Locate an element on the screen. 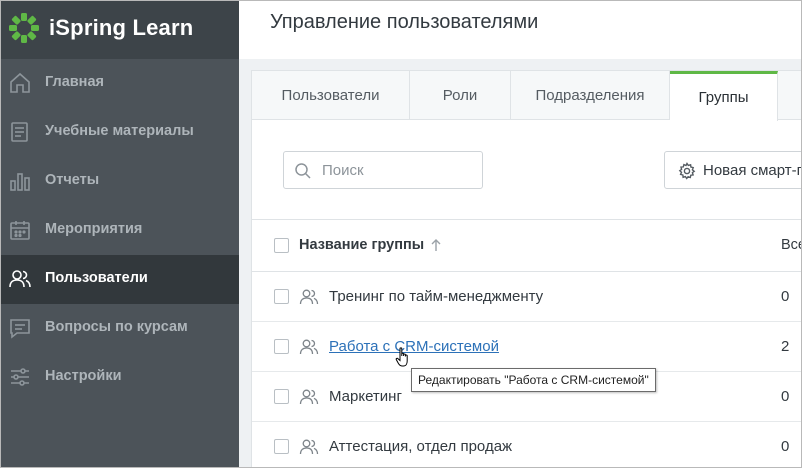 The width and height of the screenshot is (802, 468). column-header-group-name: Название группы is located at coordinates (361, 245).